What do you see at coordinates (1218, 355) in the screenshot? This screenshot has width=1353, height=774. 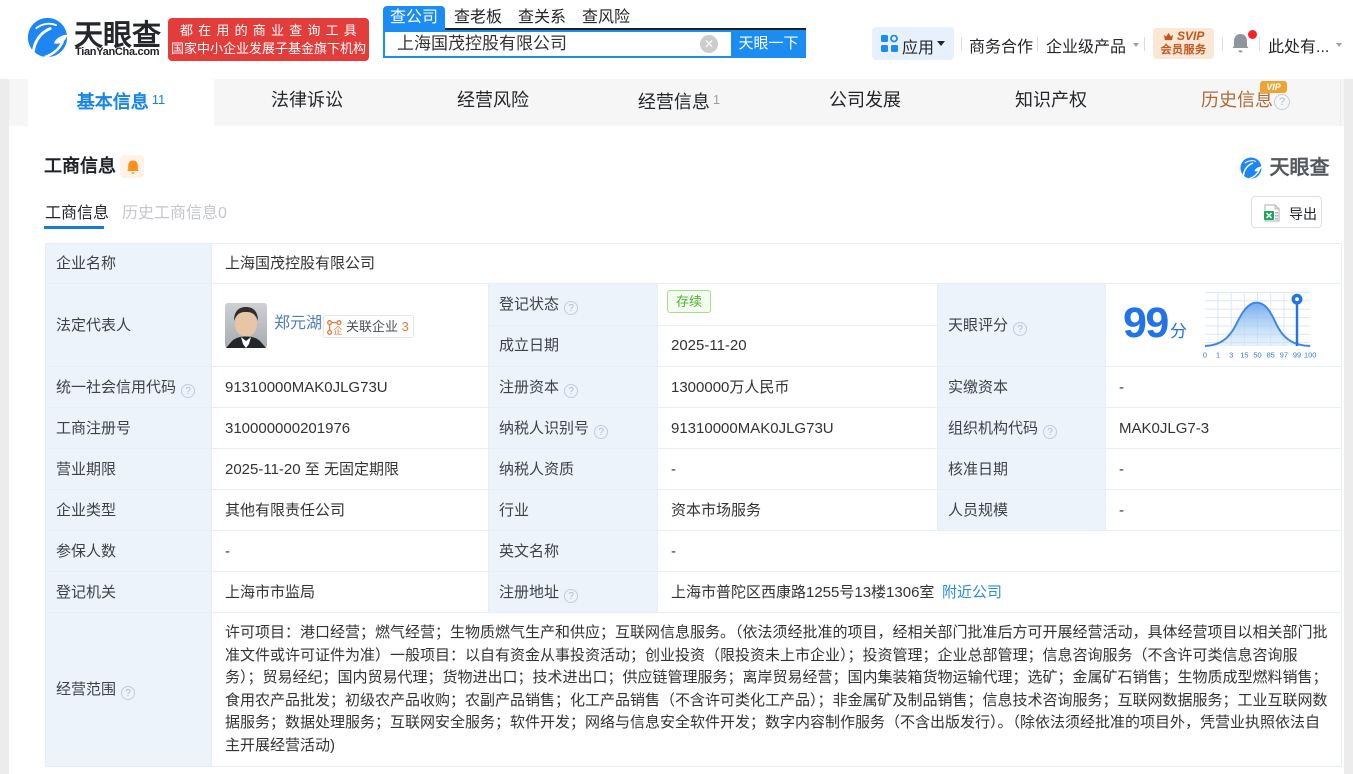 I see `svg-text: 1` at bounding box center [1218, 355].